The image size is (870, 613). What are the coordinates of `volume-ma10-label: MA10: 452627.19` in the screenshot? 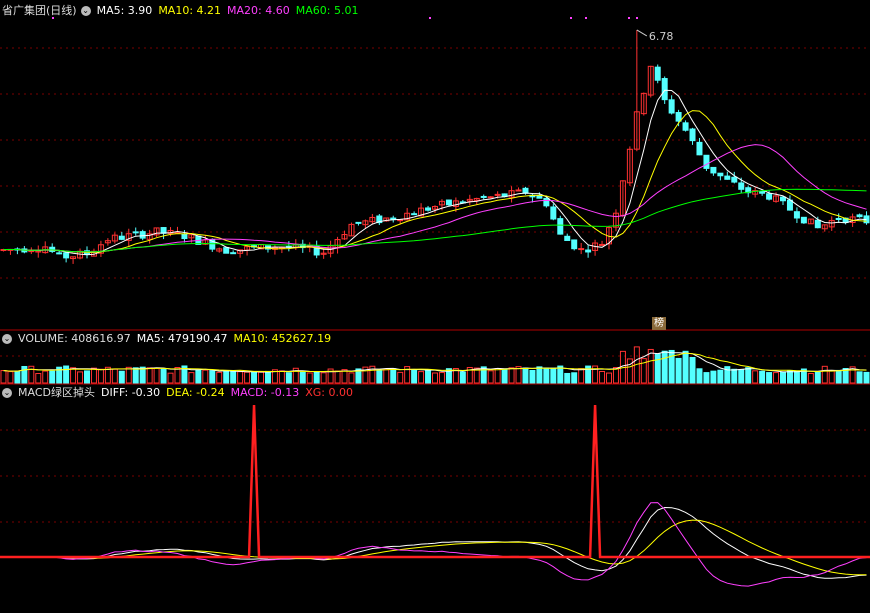 It's located at (282, 338).